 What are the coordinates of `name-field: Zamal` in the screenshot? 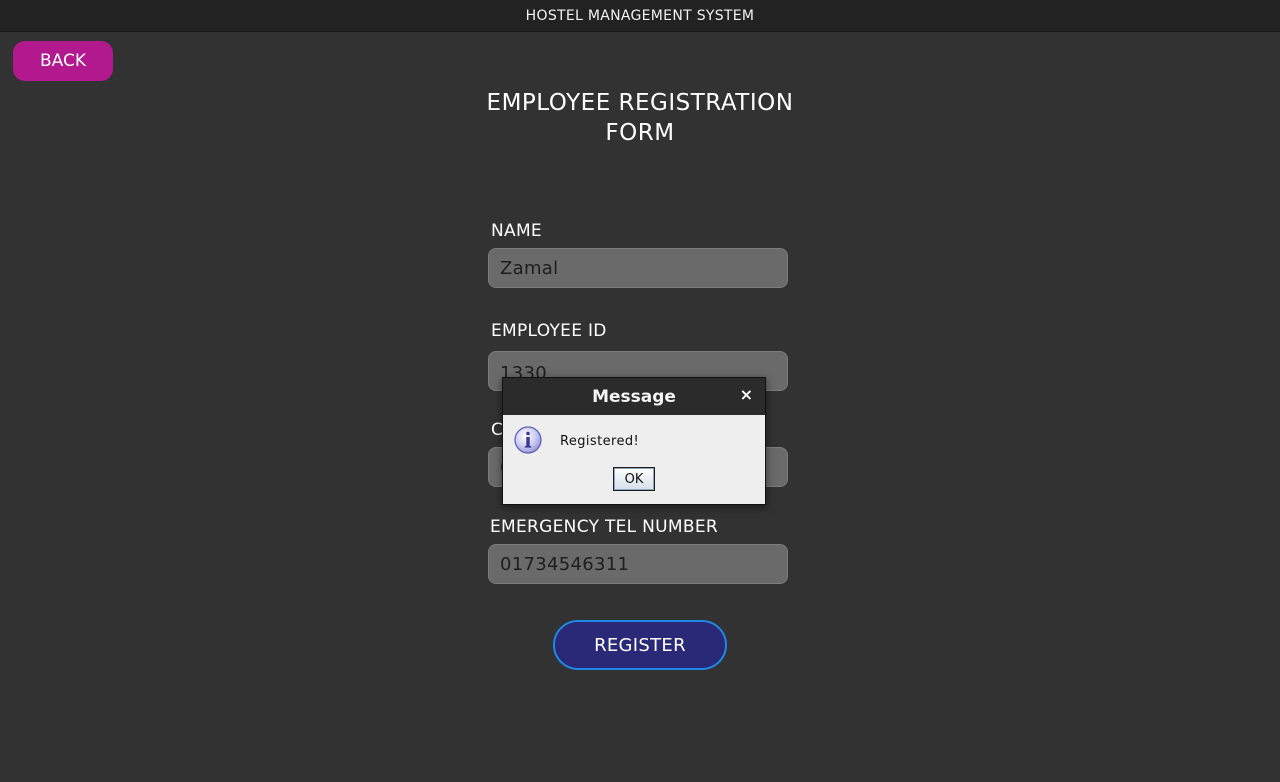 It's located at (638, 268).